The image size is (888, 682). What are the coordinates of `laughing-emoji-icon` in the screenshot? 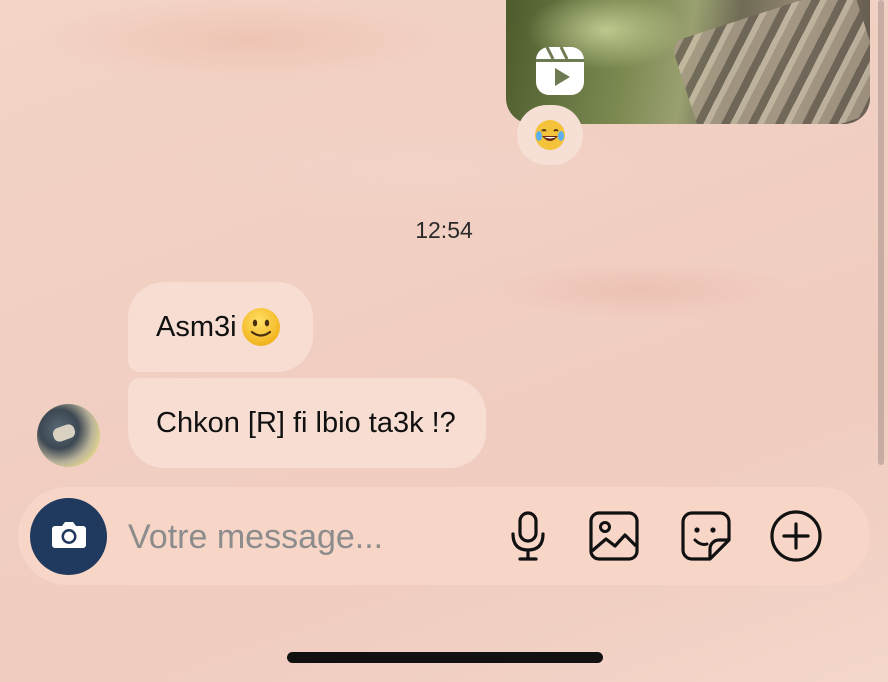 It's located at (550, 135).